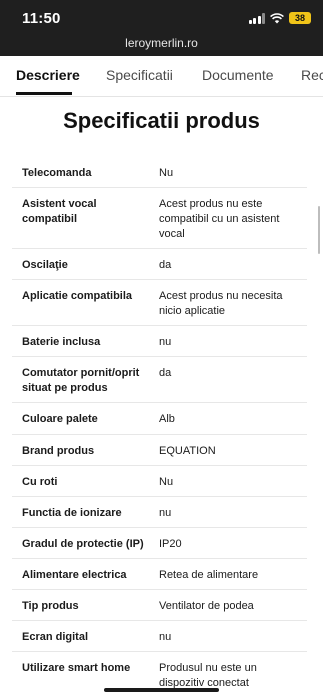 The image size is (323, 699). I want to click on spec-key: Asistent vocal compatibil, so click(59, 211).